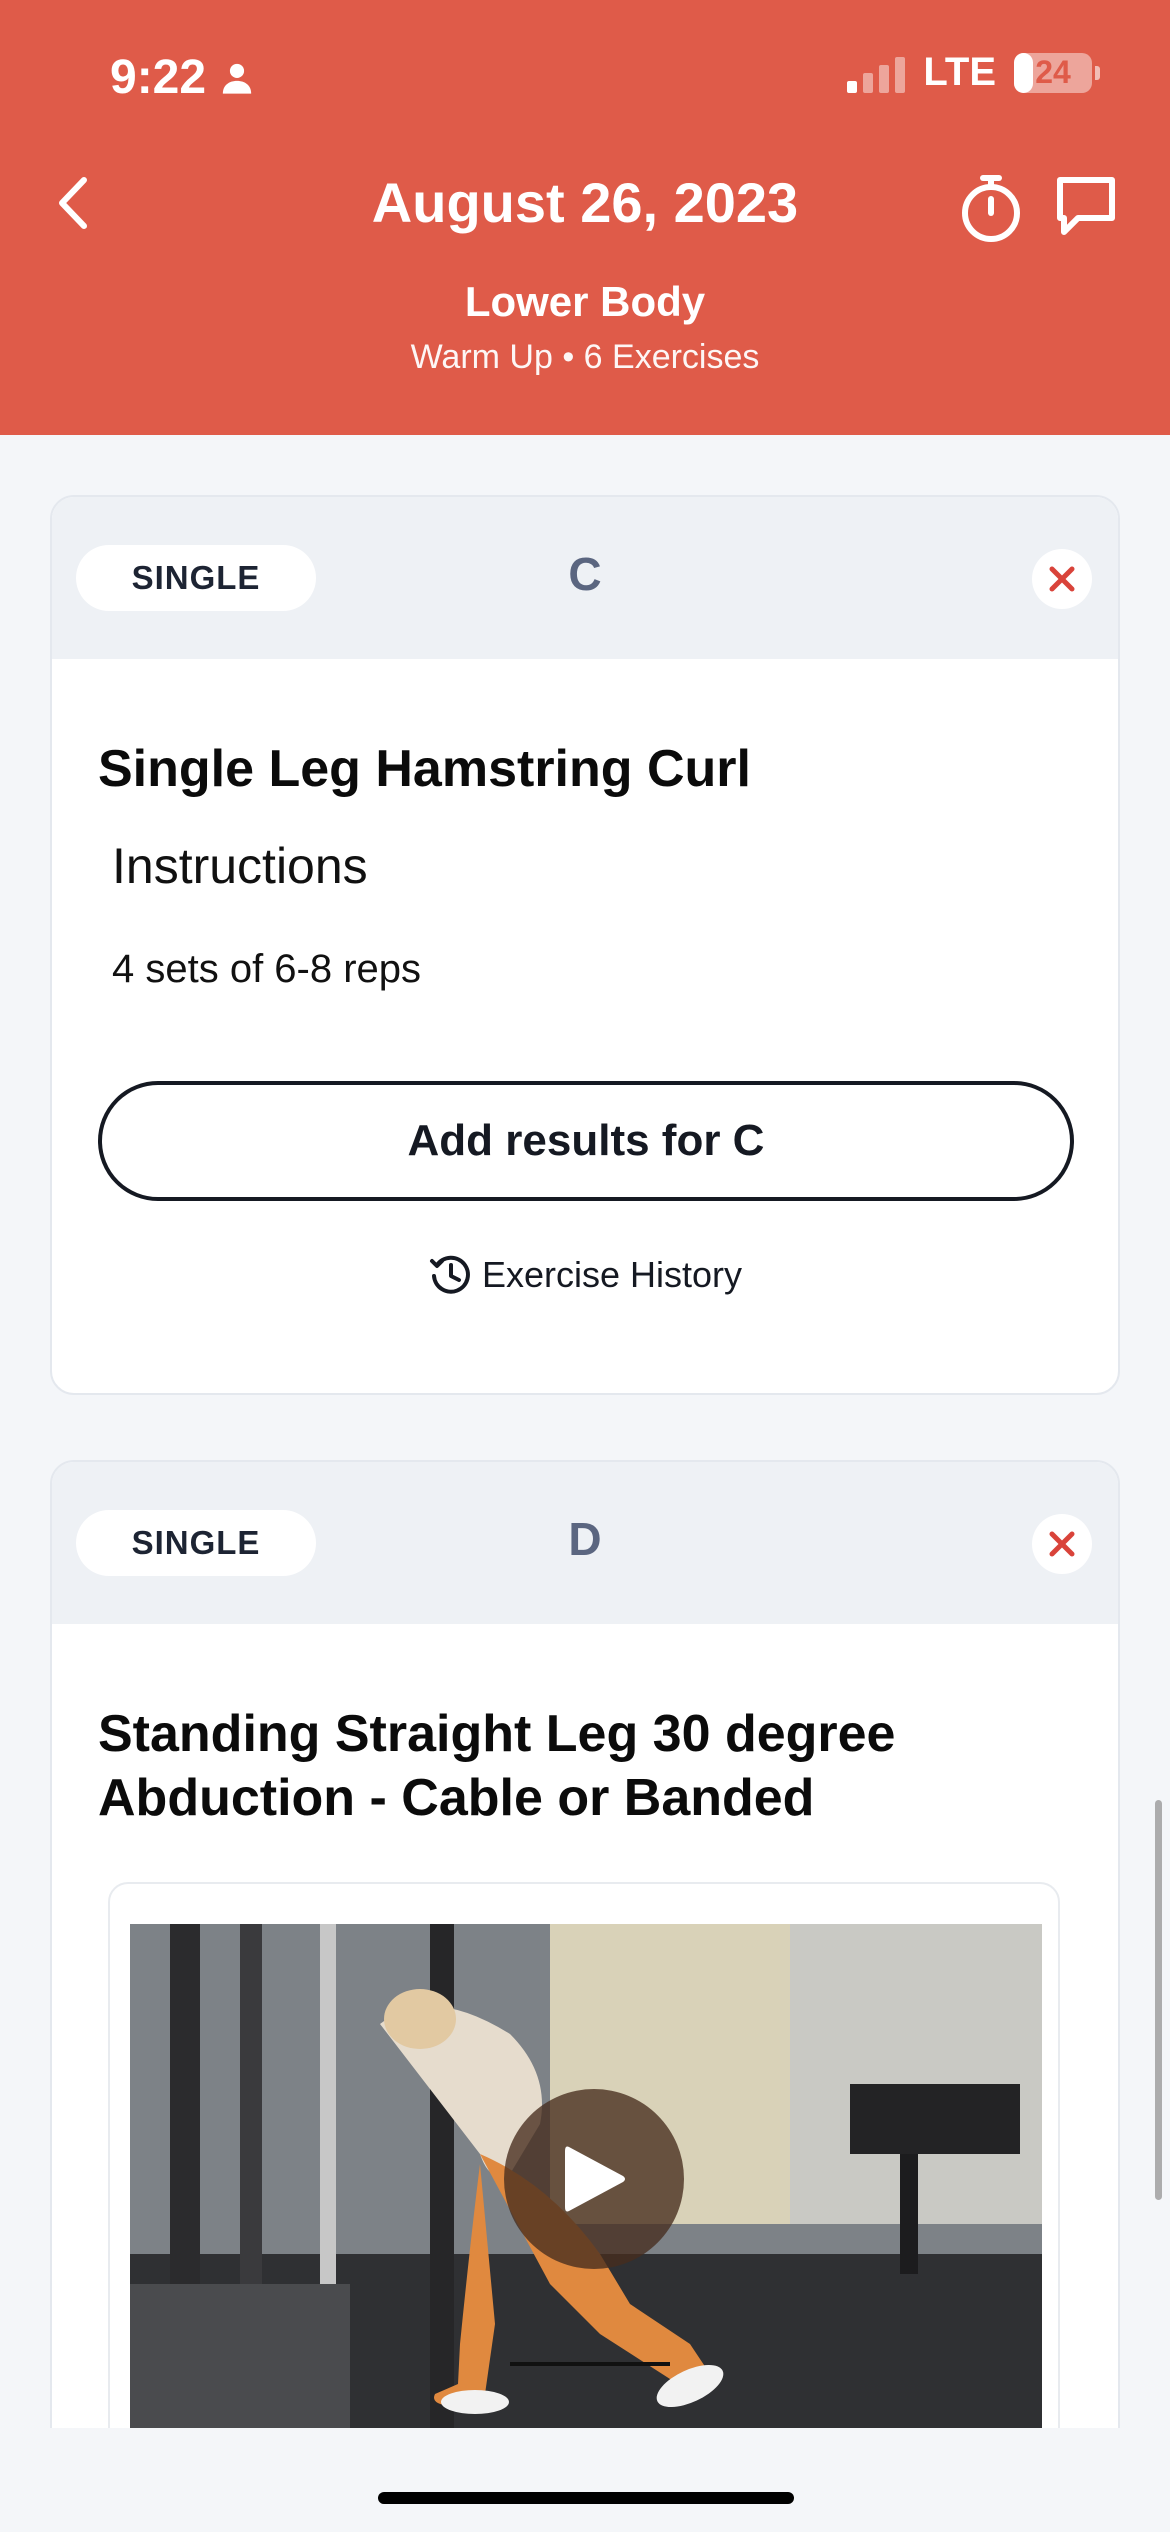 Image resolution: width=1170 pixels, height=2532 pixels. What do you see at coordinates (424, 769) in the screenshot?
I see `exercise-title: Single Leg Hamstring Curl` at bounding box center [424, 769].